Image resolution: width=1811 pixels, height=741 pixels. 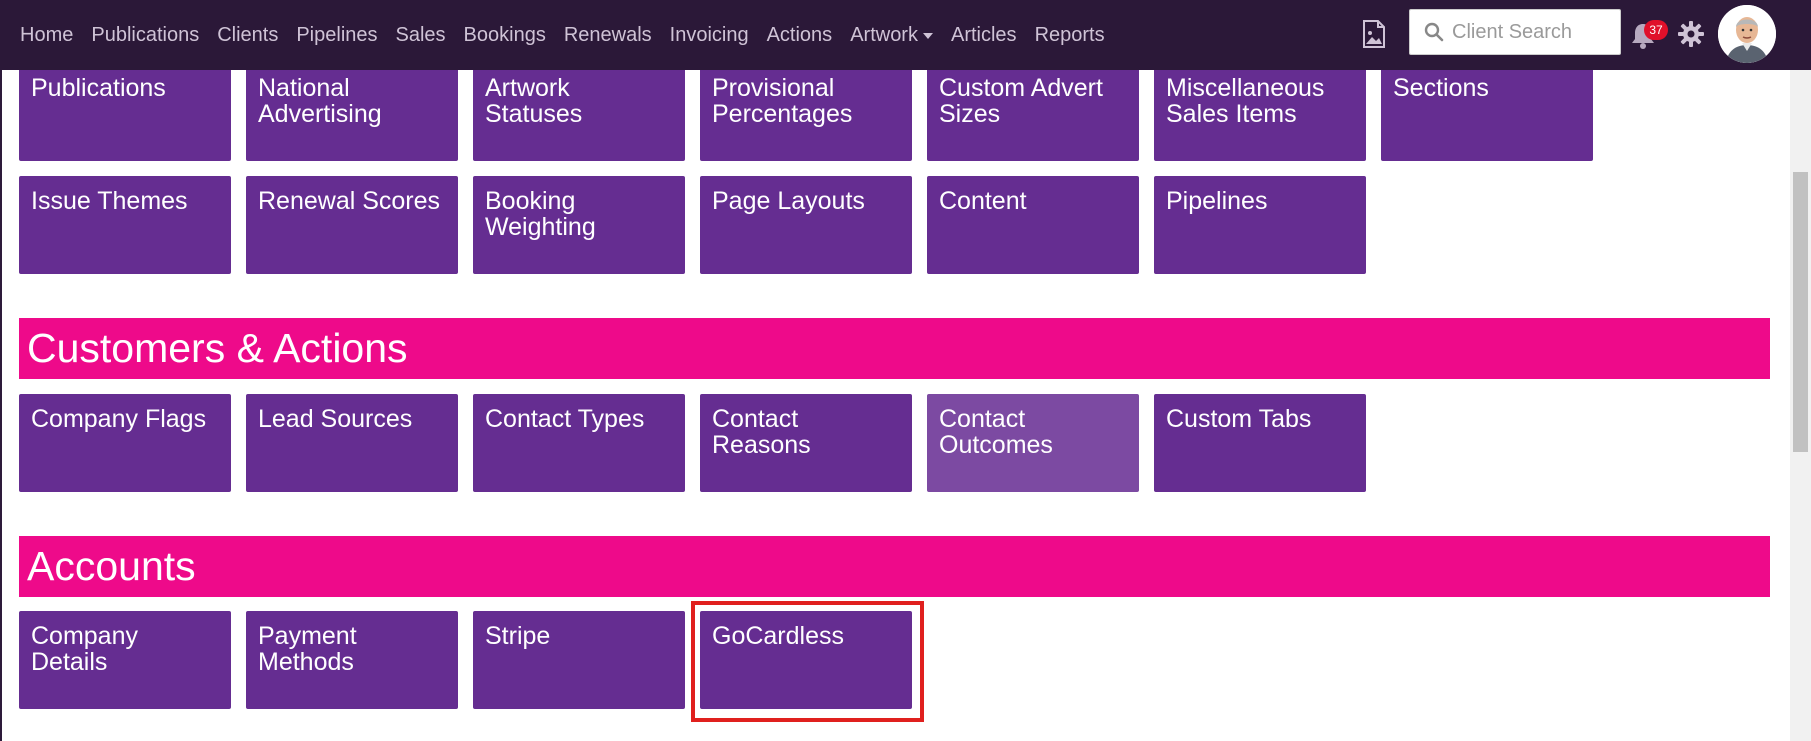 What do you see at coordinates (806, 660) in the screenshot?
I see `tile-gocardless: GoCardless` at bounding box center [806, 660].